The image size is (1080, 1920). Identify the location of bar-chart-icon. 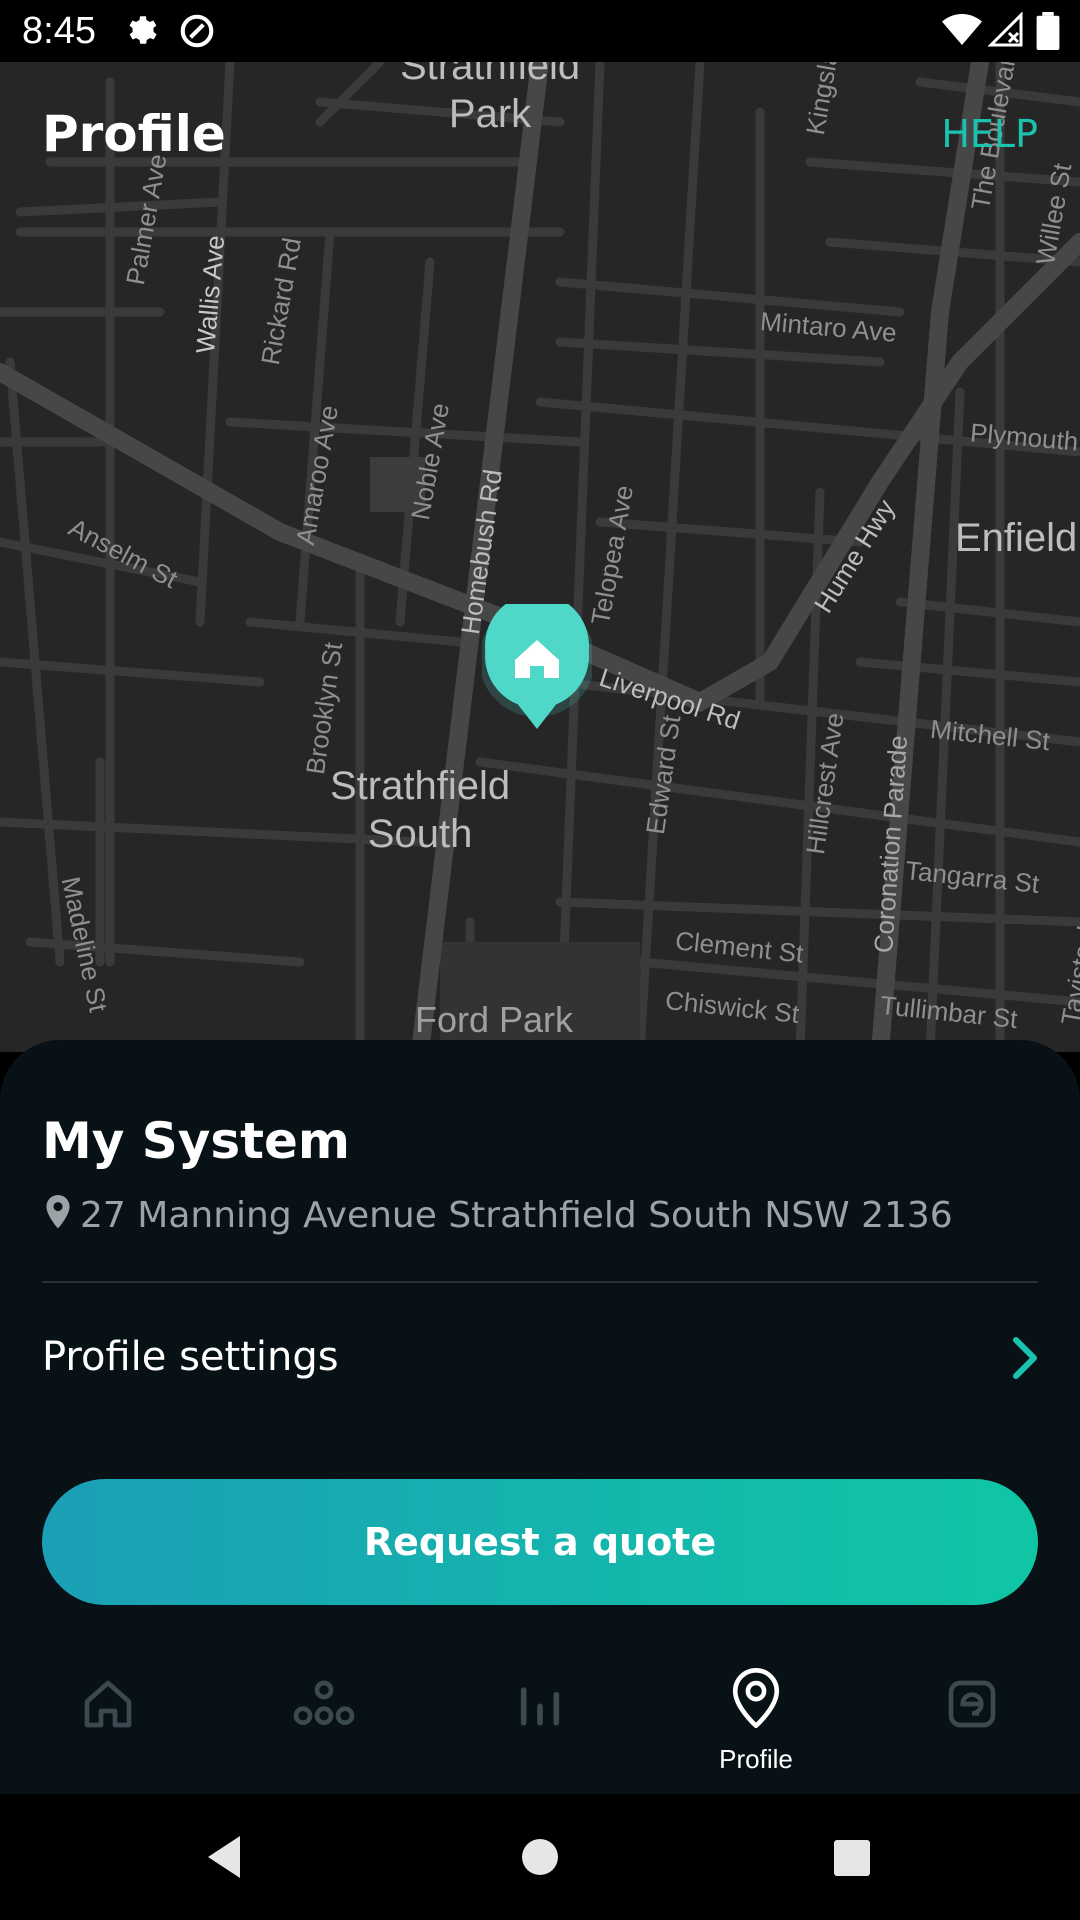
(540, 1706).